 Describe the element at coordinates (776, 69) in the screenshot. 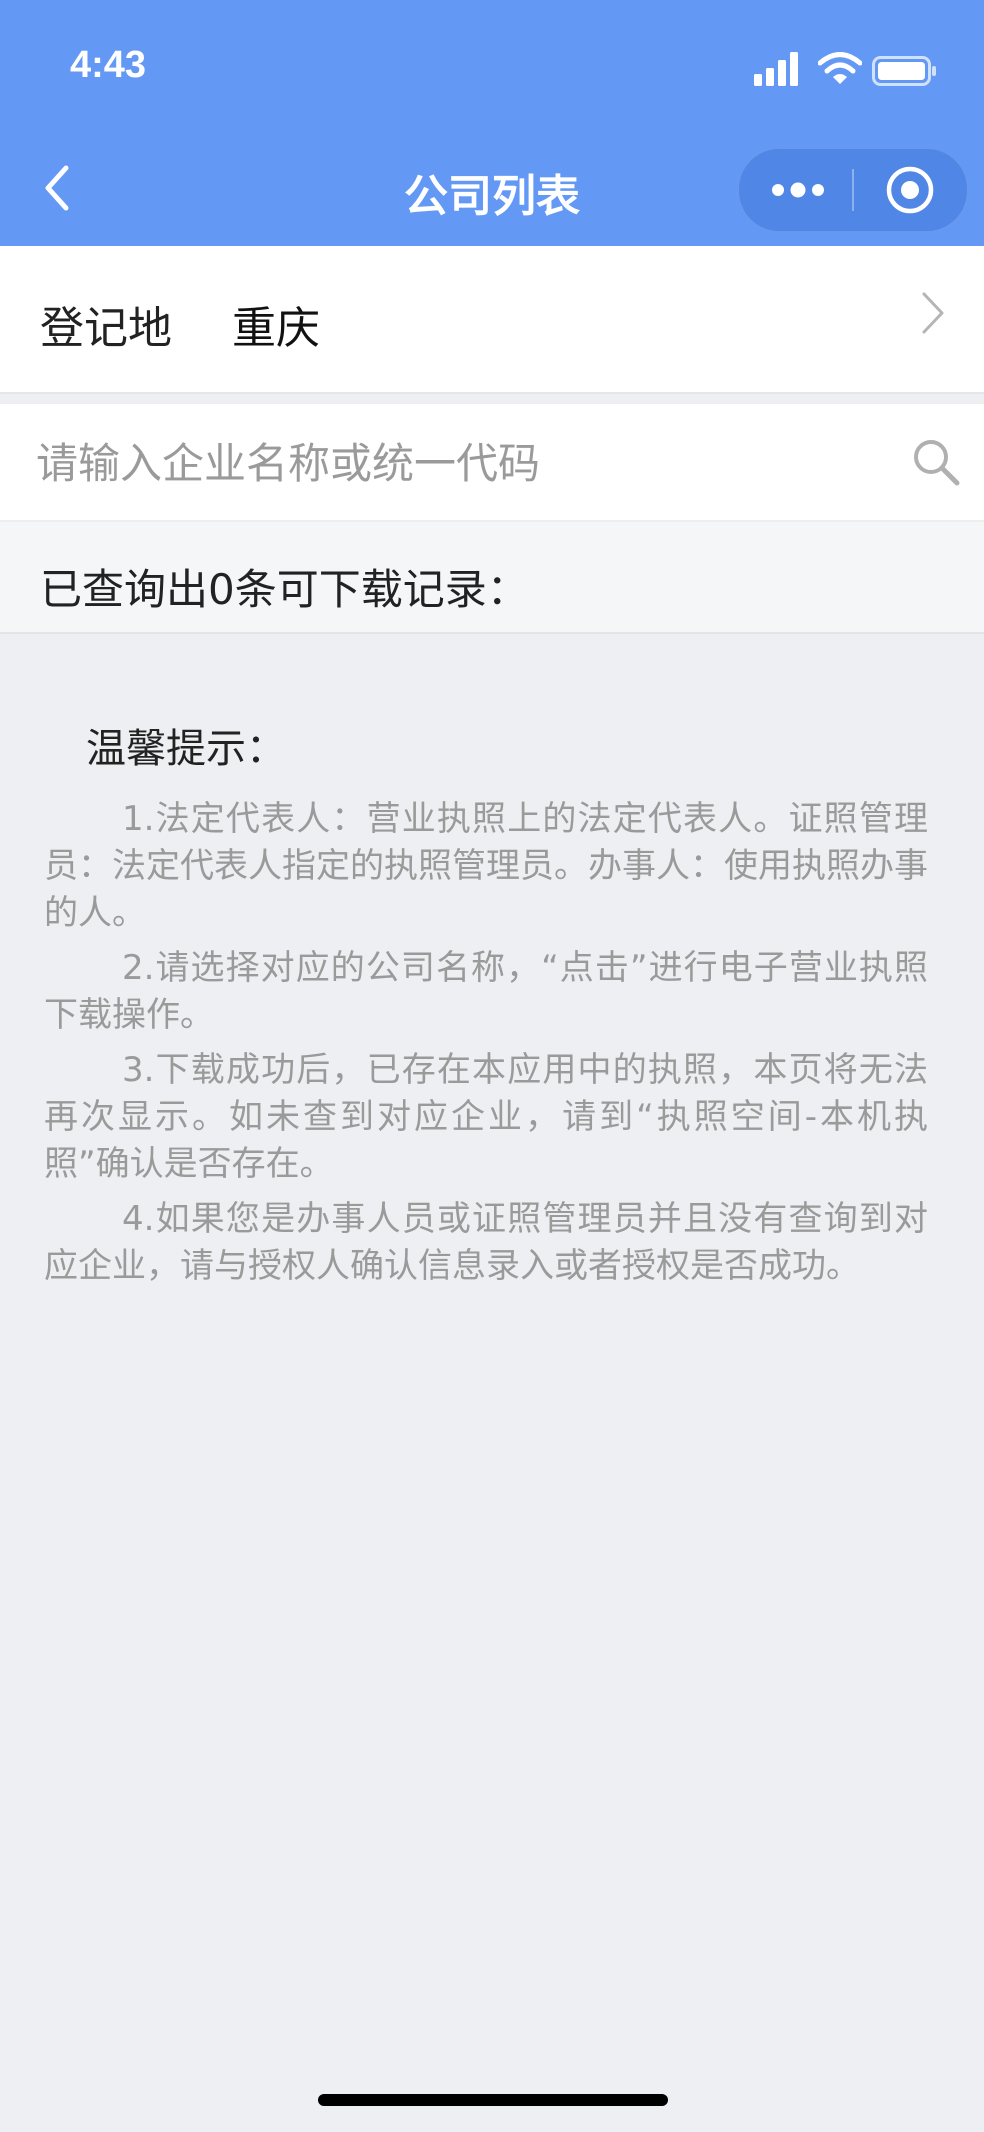

I see `signal-icon` at that location.